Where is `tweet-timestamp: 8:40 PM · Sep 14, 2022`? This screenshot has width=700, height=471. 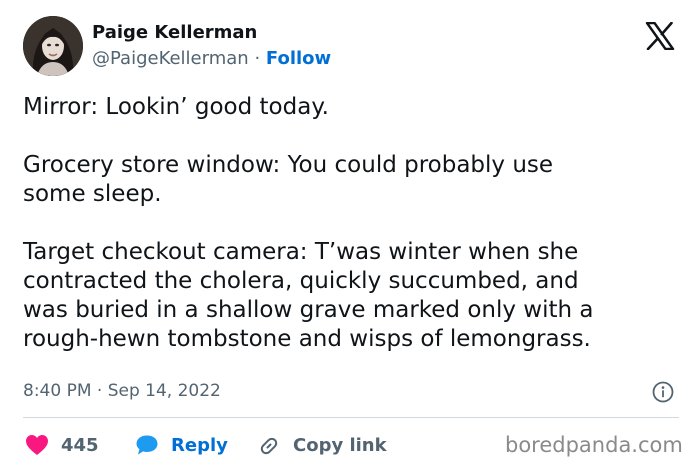 tweet-timestamp: 8:40 PM · Sep 14, 2022 is located at coordinates (122, 391).